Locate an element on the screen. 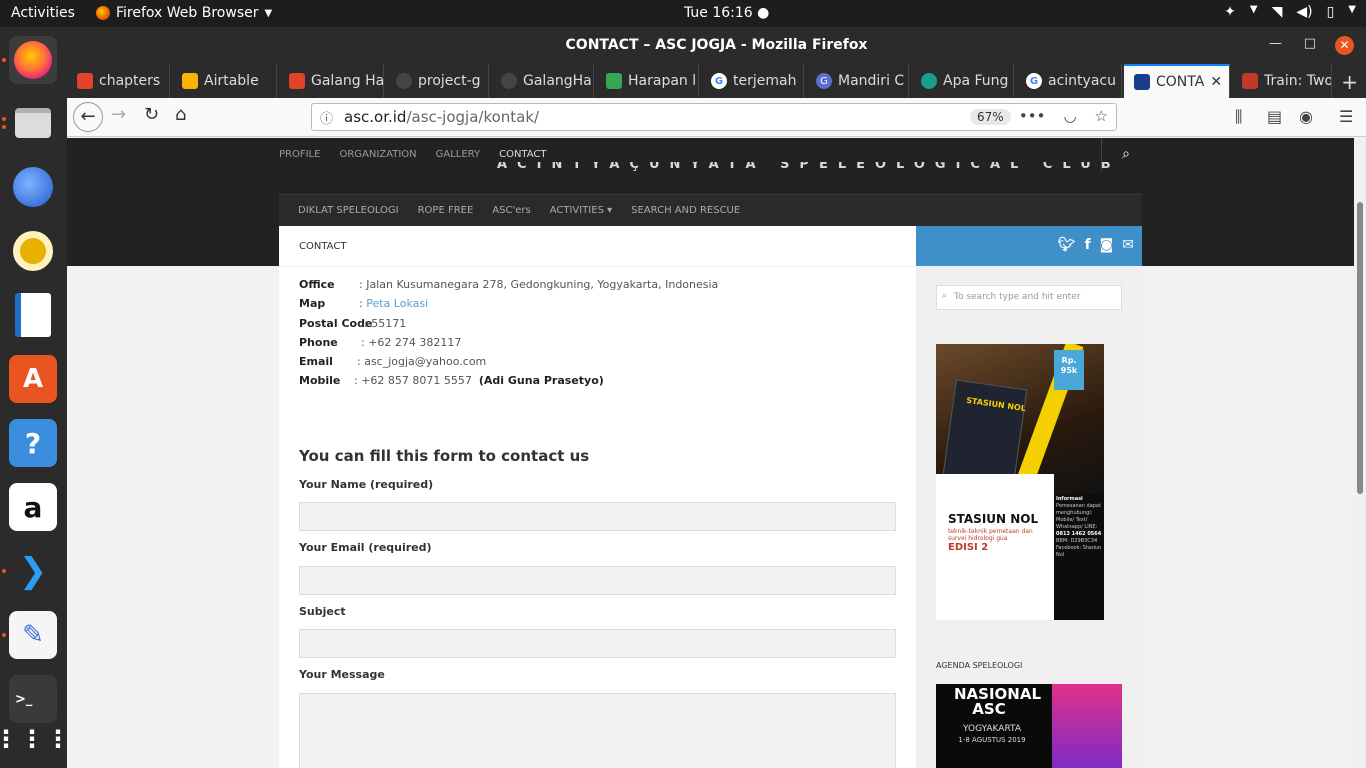 This screenshot has height=768, width=1366. sidebar-search-input: ⌕ To search type and hit enter is located at coordinates (1029, 297).